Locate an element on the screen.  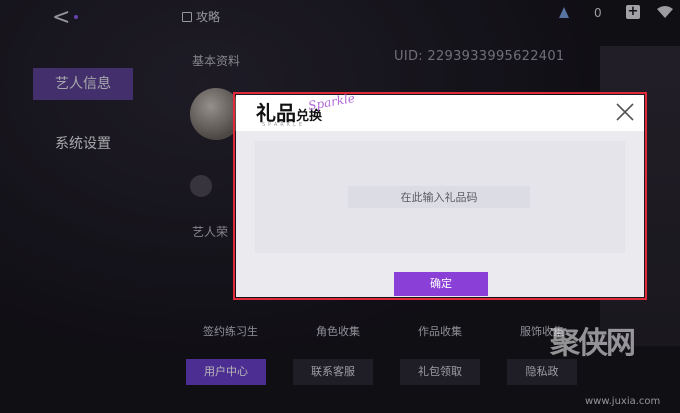
watermark-logo: 聚侠网 is located at coordinates (593, 343).